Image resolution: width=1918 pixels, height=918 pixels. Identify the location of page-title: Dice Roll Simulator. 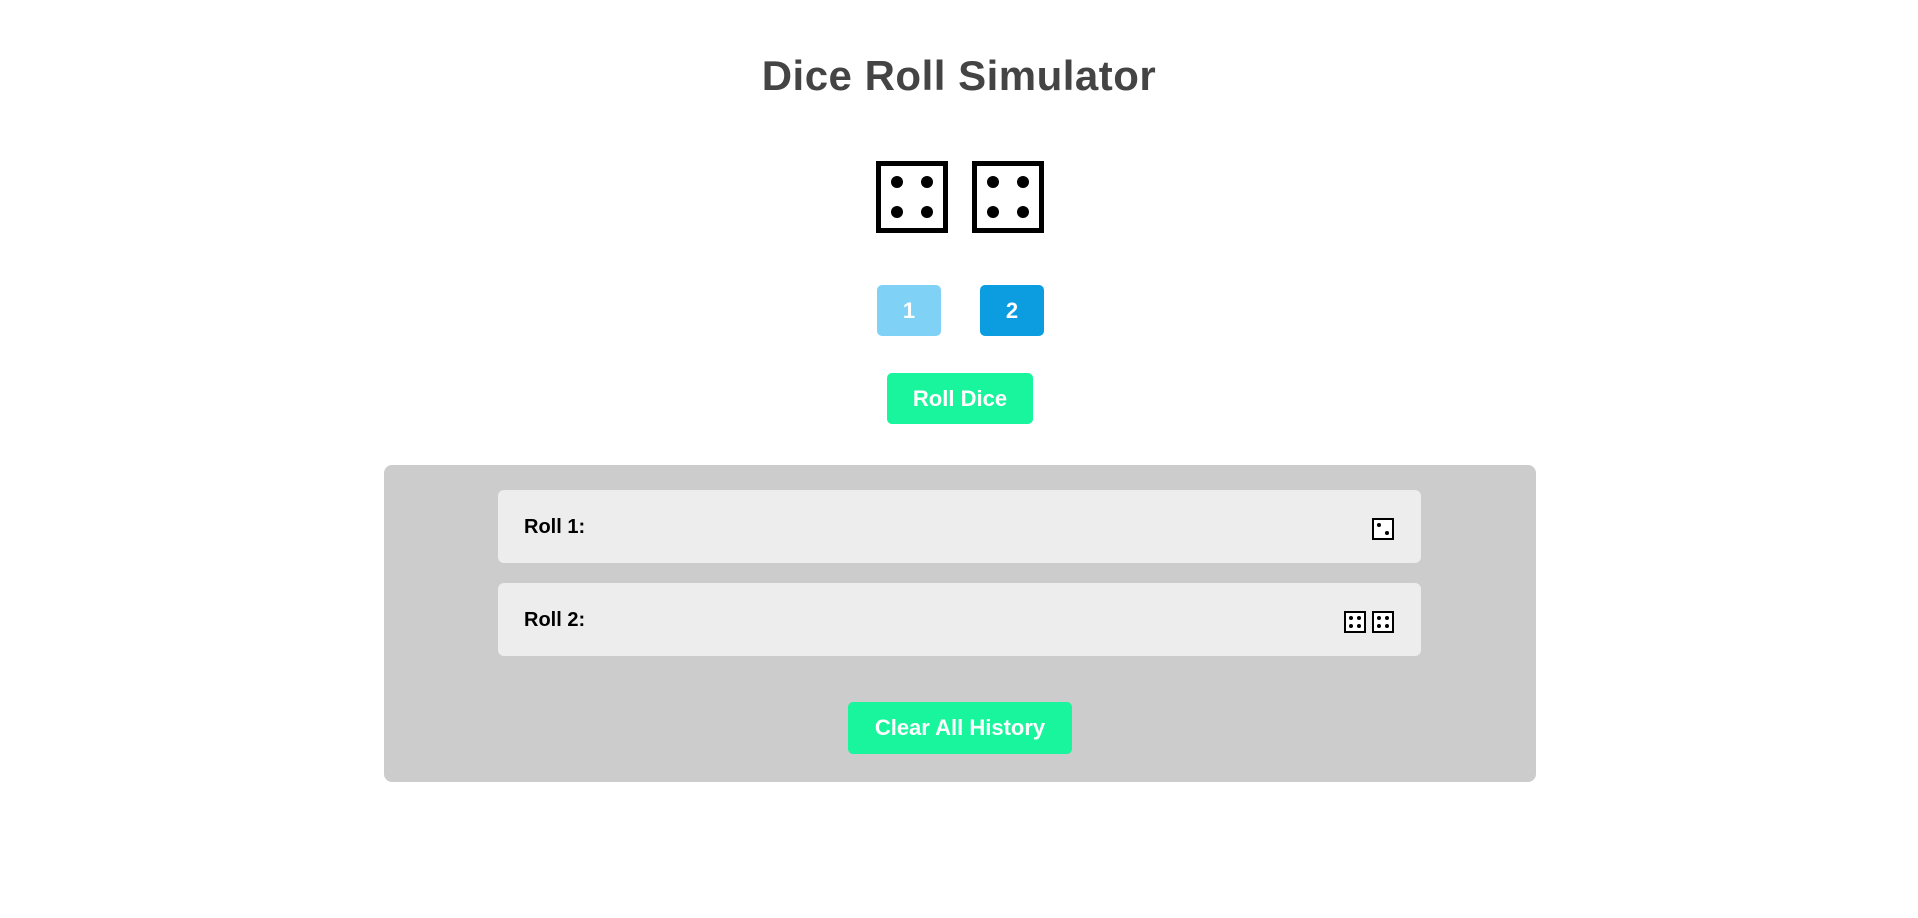
(959, 75).